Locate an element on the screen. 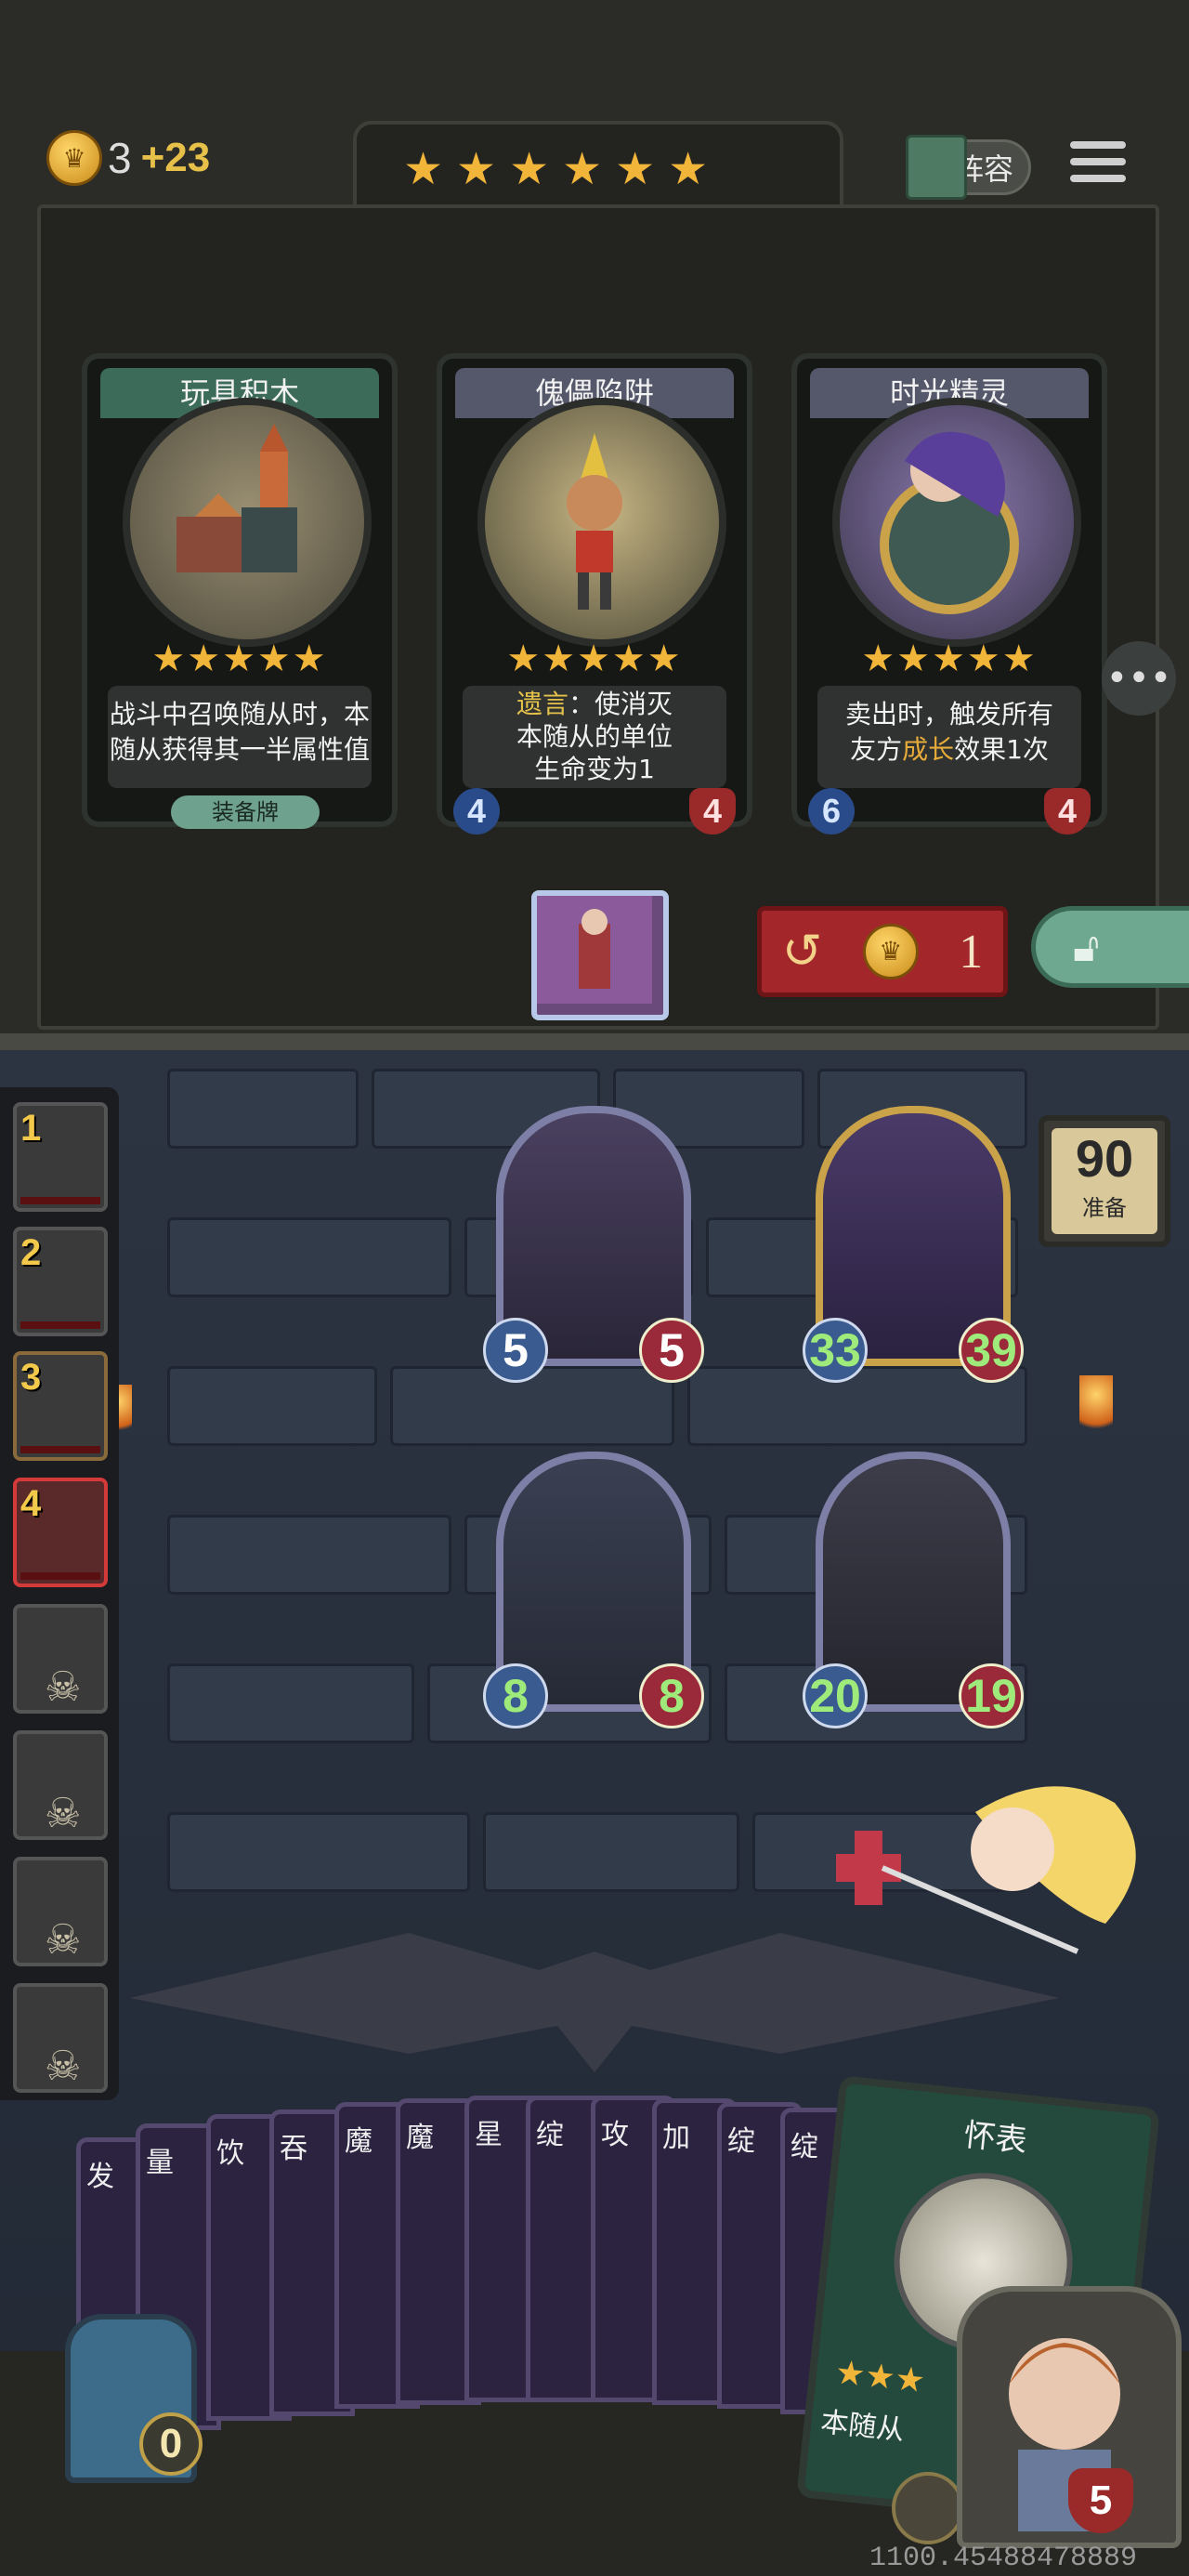 Image resolution: width=1189 pixels, height=2576 pixels. card-description: 本随从 is located at coordinates (862, 2427).